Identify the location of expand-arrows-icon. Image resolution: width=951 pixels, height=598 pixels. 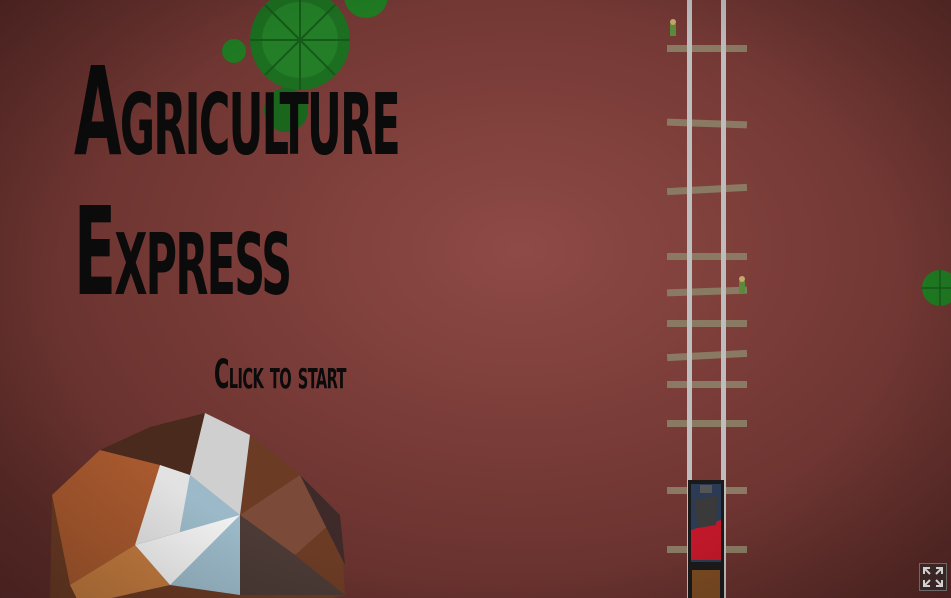
(933, 577).